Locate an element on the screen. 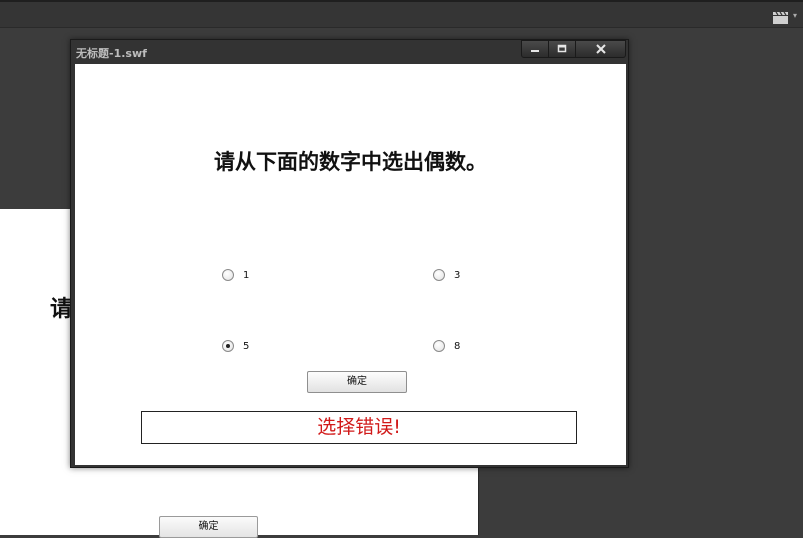  background-question: 请 is located at coordinates (61, 309).